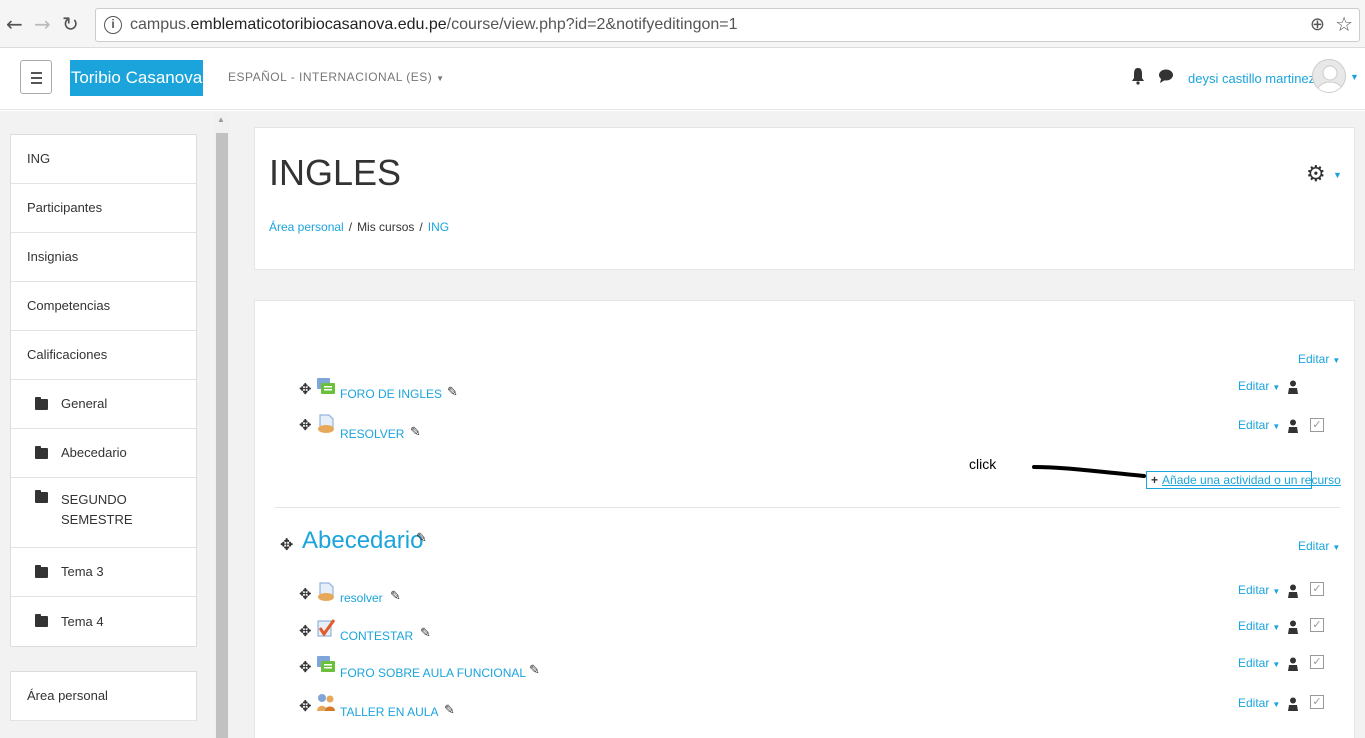  What do you see at coordinates (372, 434) in the screenshot?
I see `activity-link-resolver: RESOLVER` at bounding box center [372, 434].